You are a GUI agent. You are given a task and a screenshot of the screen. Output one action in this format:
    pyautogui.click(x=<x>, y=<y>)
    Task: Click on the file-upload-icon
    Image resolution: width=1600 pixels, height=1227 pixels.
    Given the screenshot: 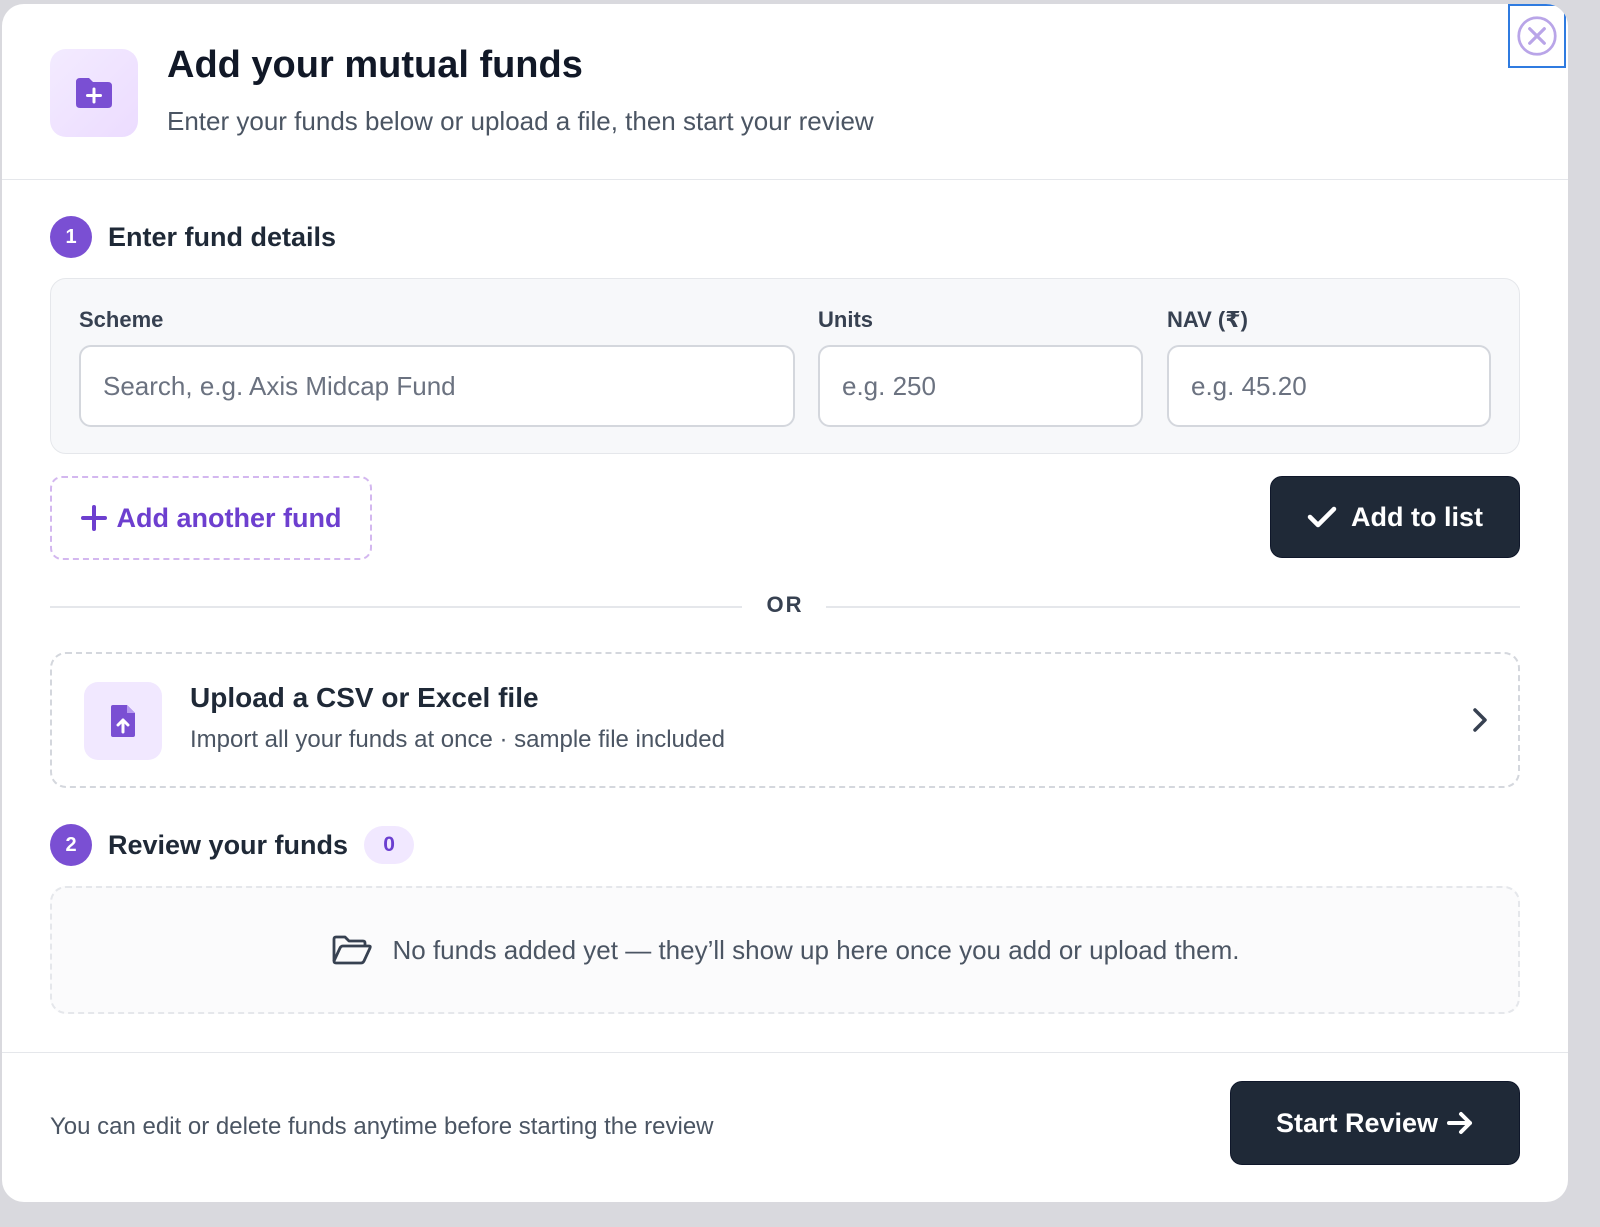 What is the action you would take?
    pyautogui.click(x=123, y=721)
    